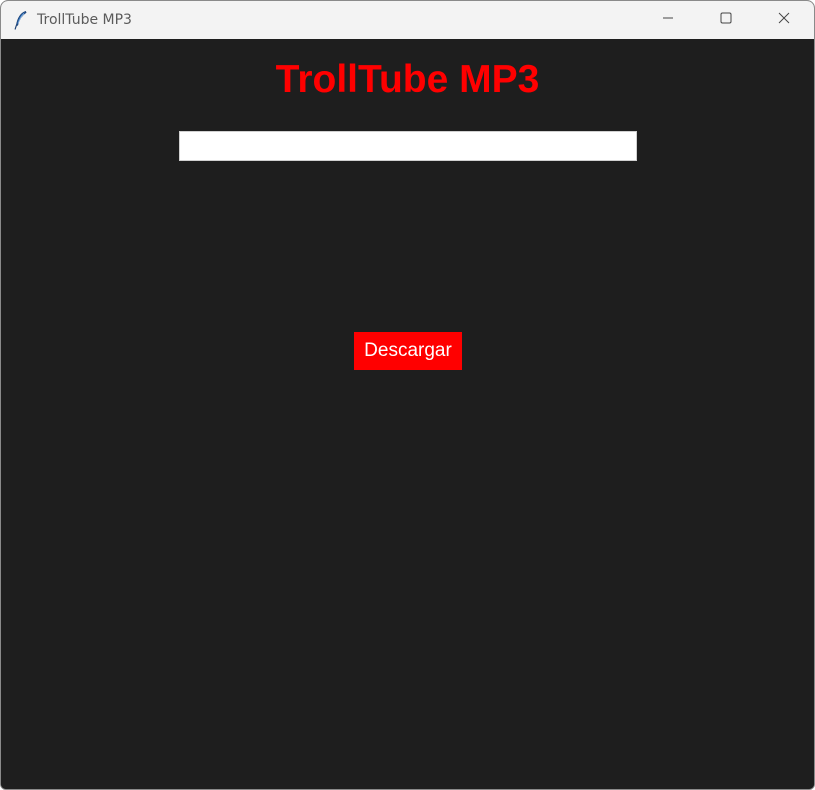 This screenshot has width=815, height=790. Describe the element at coordinates (84, 20) in the screenshot. I see `window-title: TrollTube MP3` at that location.